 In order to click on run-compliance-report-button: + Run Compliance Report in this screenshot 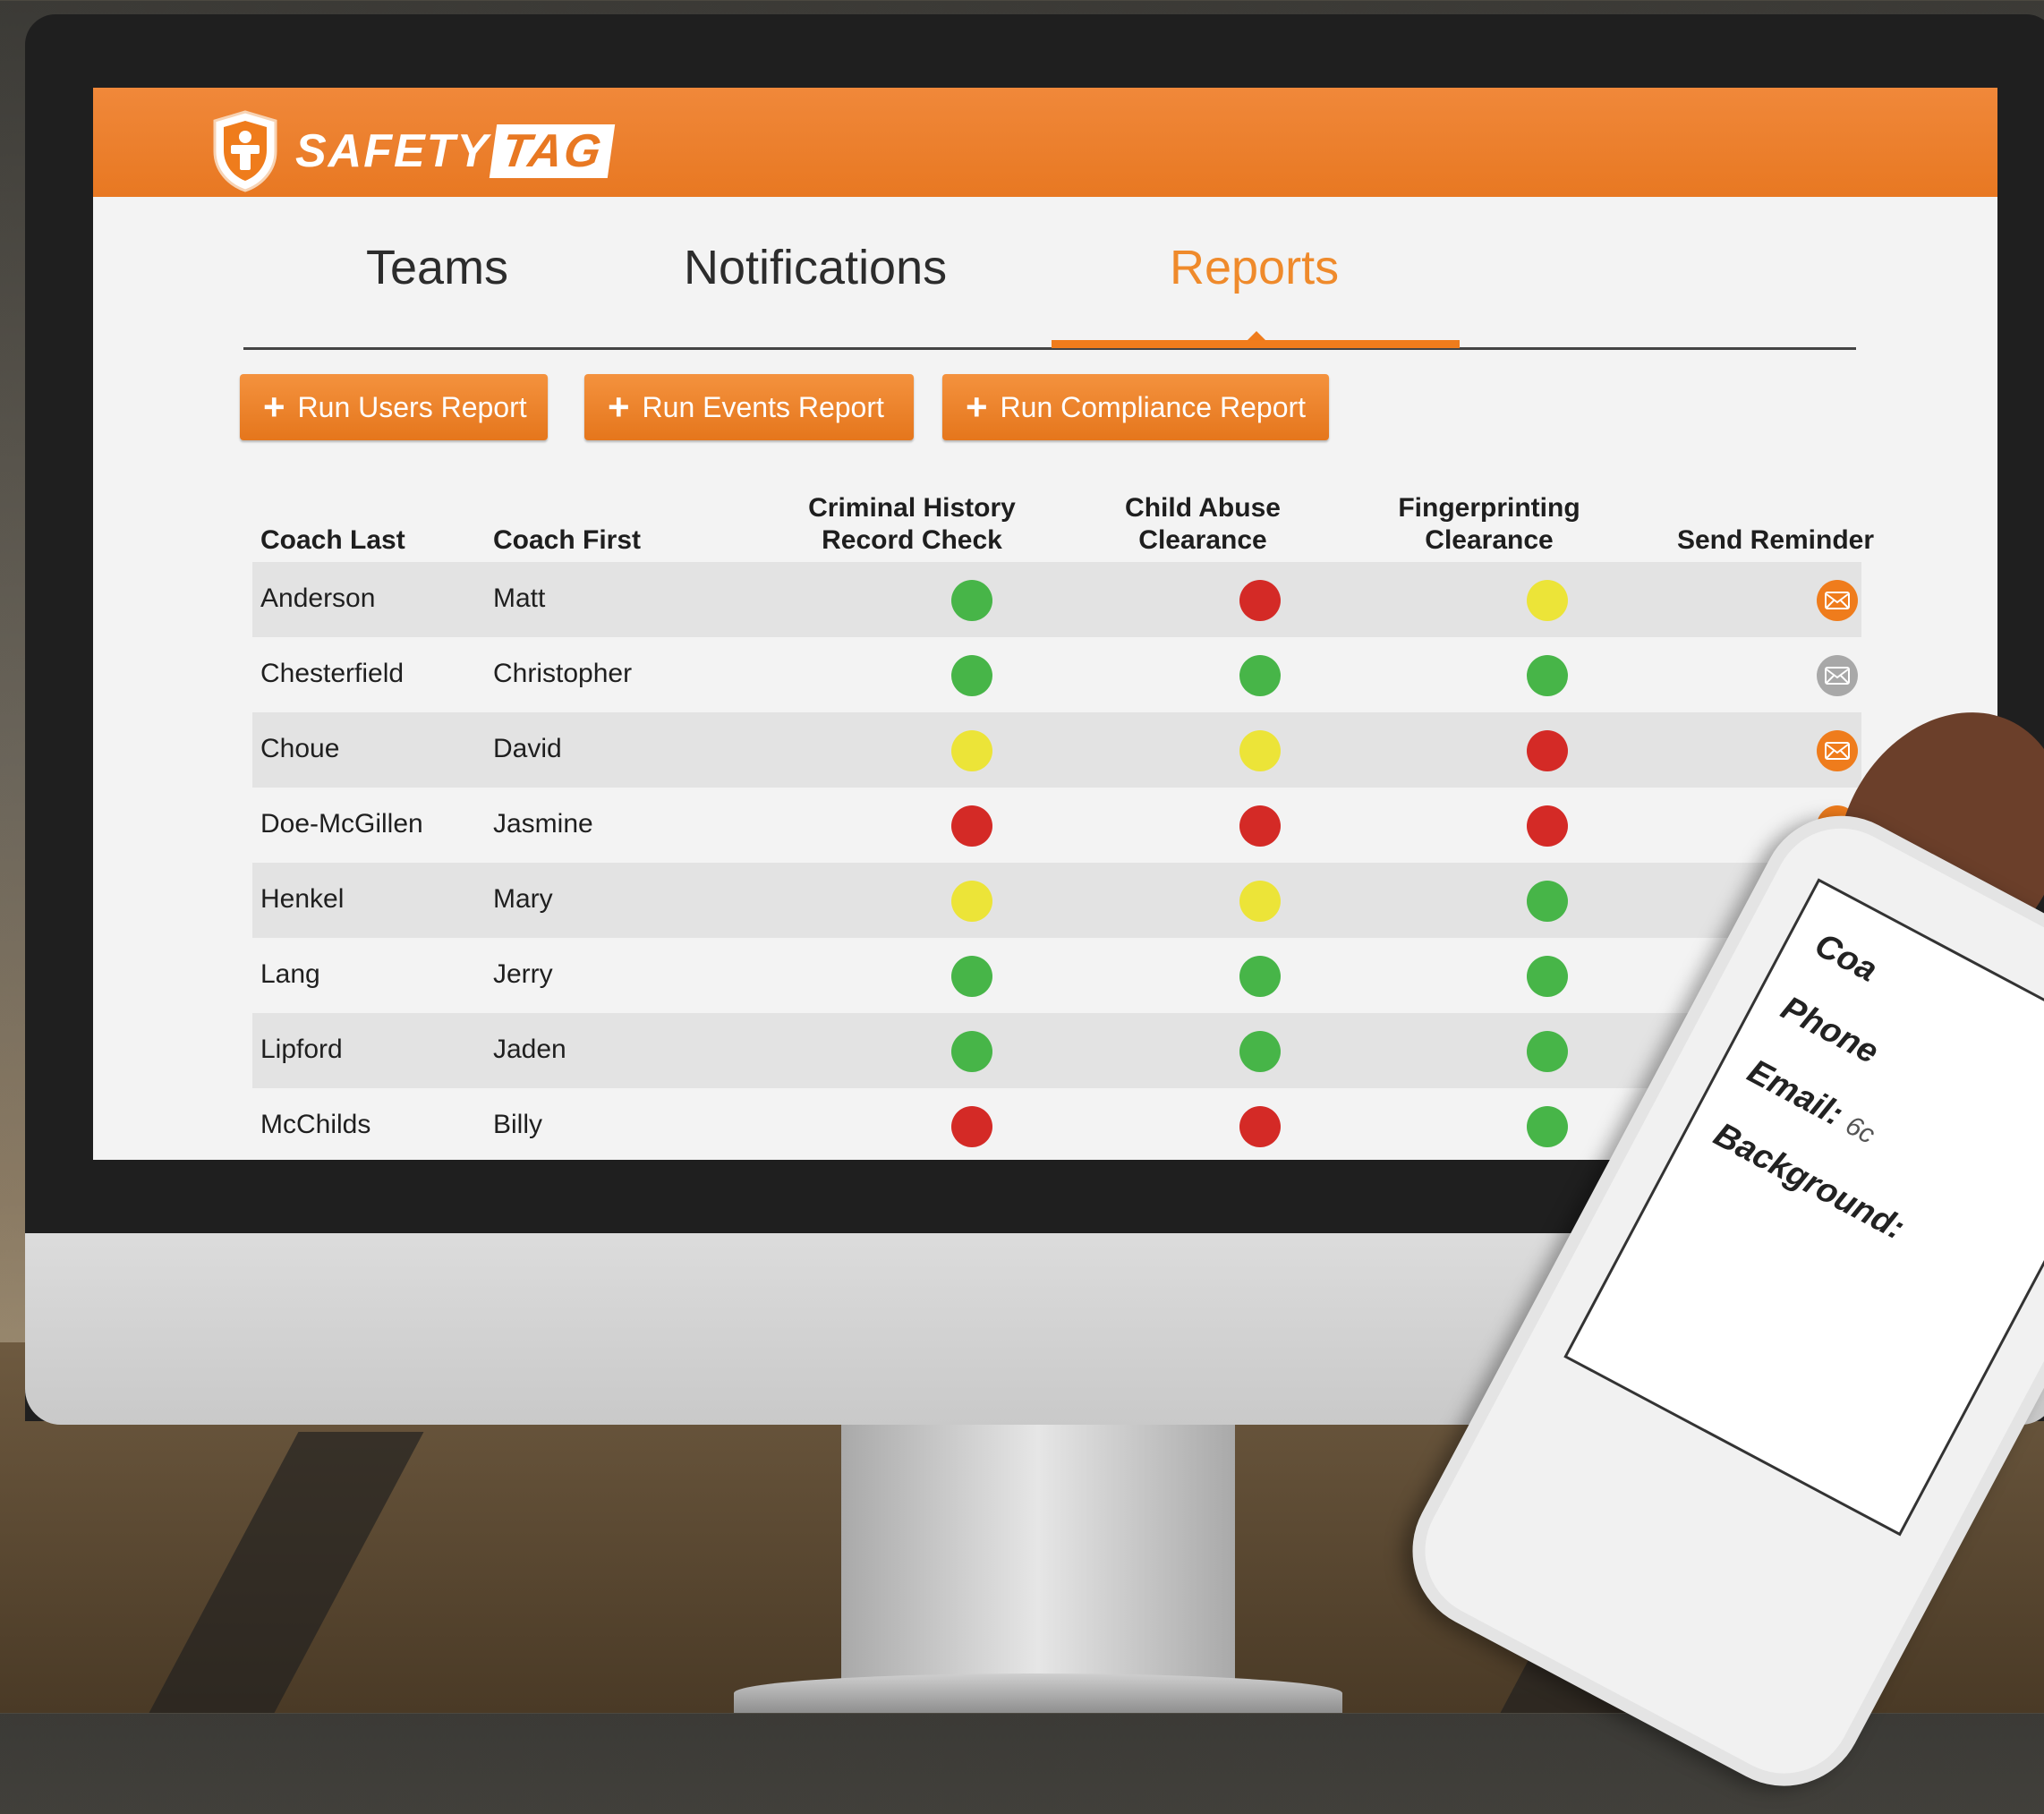, I will do `click(1135, 407)`.